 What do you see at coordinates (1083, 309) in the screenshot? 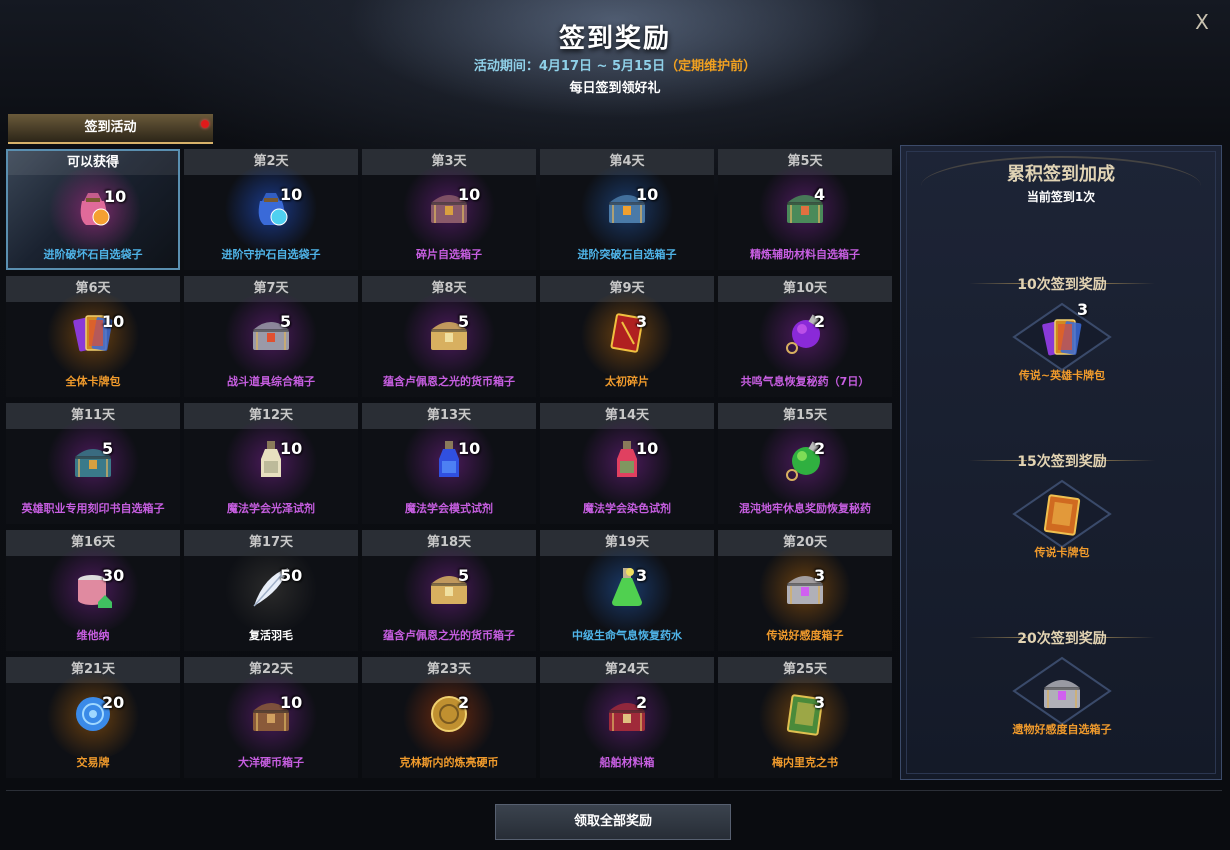
I see `milestone-quantity: 3` at bounding box center [1083, 309].